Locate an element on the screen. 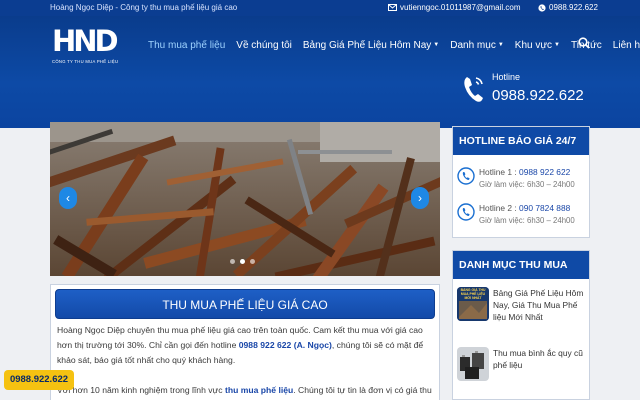  hotline-1-label: Hotline 1 : is located at coordinates (499, 172).